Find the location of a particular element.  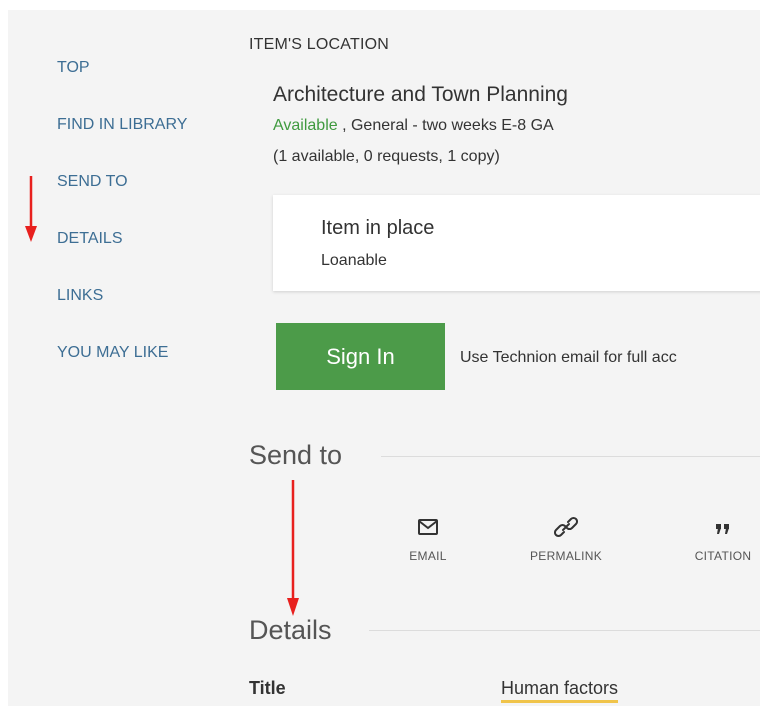

citation-label: CITATION is located at coordinates (723, 556).